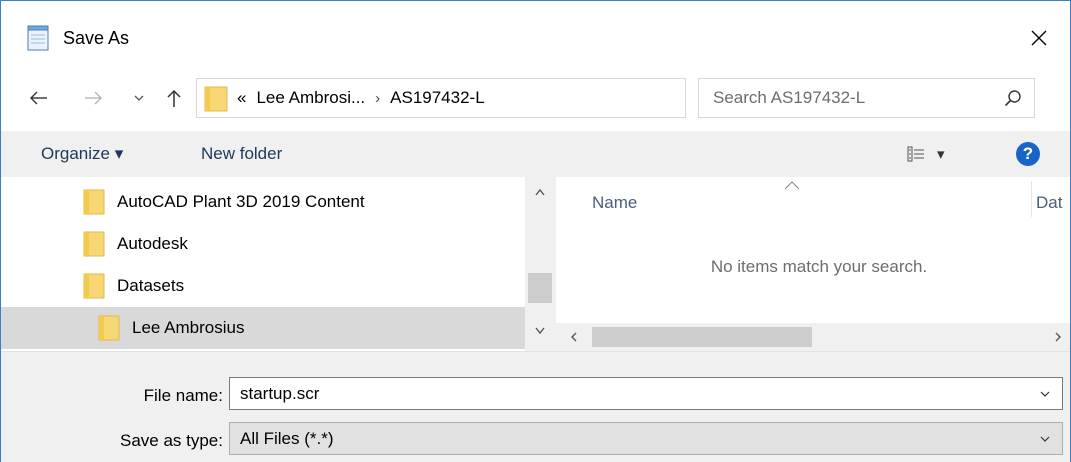 This screenshot has height=462, width=1071. I want to click on close-button, so click(1039, 38).